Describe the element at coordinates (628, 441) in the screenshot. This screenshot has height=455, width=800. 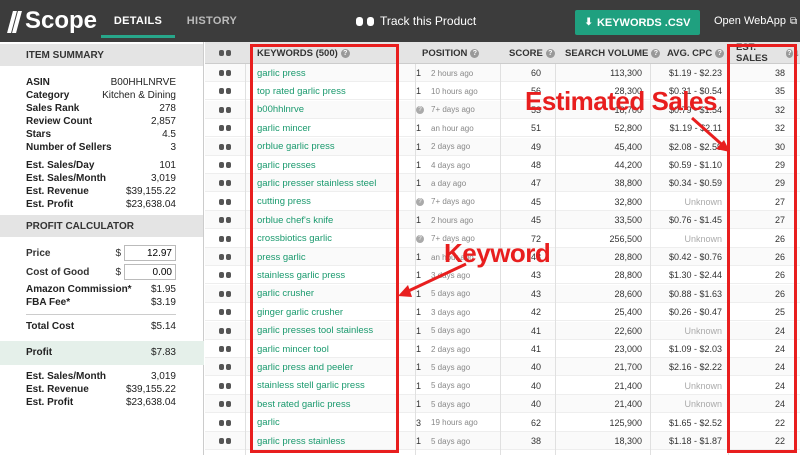
I see `search-volume-value: 18,300` at that location.